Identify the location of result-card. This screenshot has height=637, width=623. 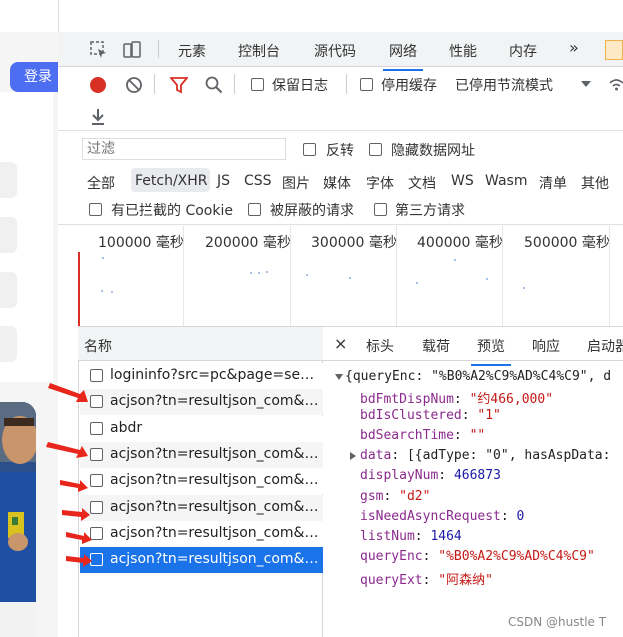
(26, 237).